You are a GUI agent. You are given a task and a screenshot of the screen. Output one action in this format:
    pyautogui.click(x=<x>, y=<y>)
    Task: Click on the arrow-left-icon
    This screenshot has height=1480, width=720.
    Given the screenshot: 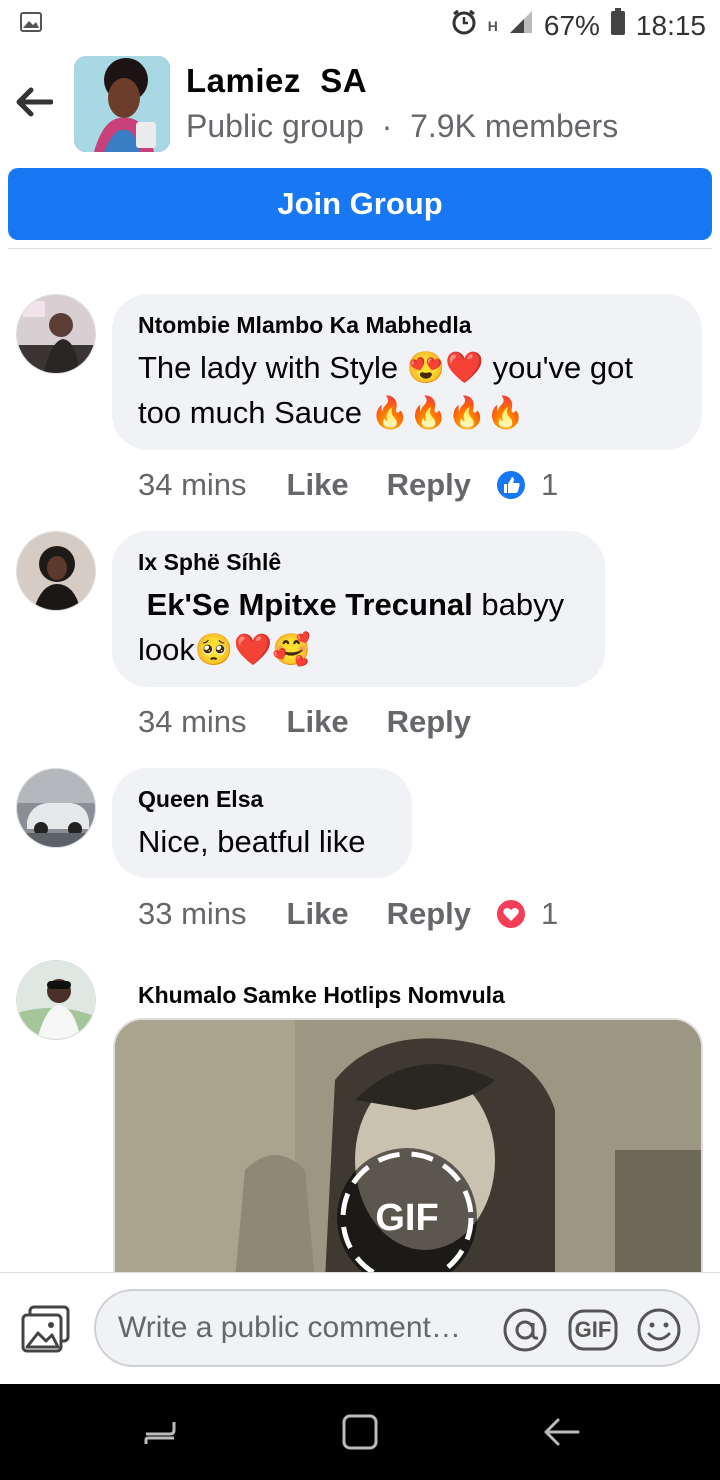 What is the action you would take?
    pyautogui.click(x=34, y=102)
    